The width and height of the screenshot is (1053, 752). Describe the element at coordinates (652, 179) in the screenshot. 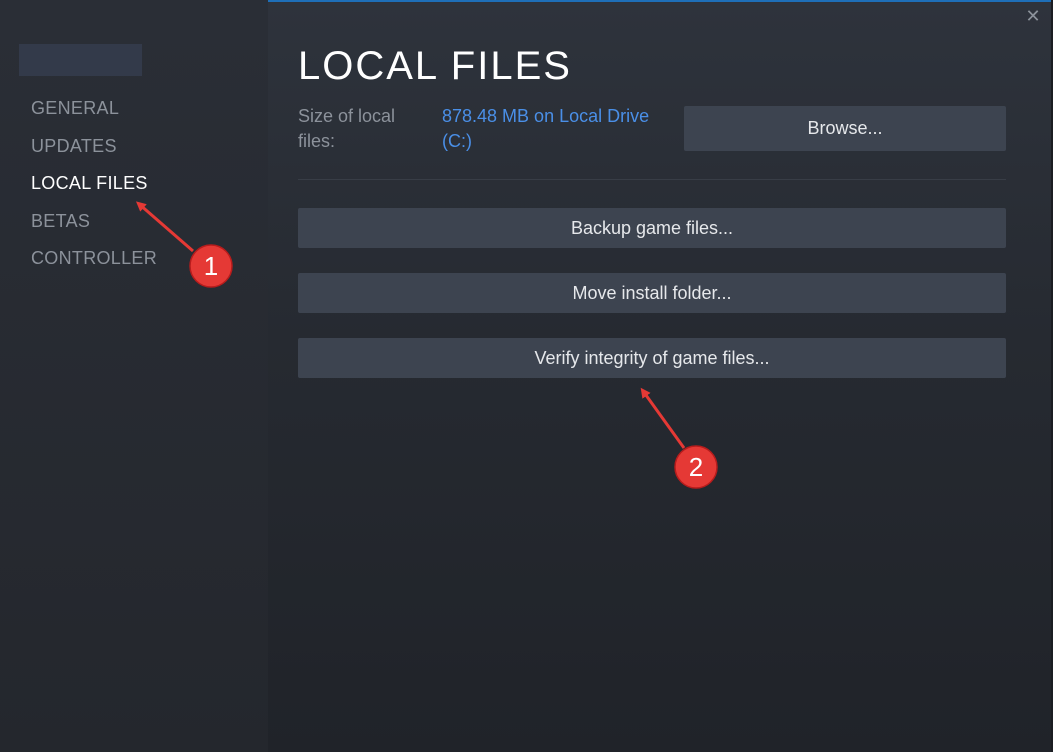

I see `section-divider` at that location.